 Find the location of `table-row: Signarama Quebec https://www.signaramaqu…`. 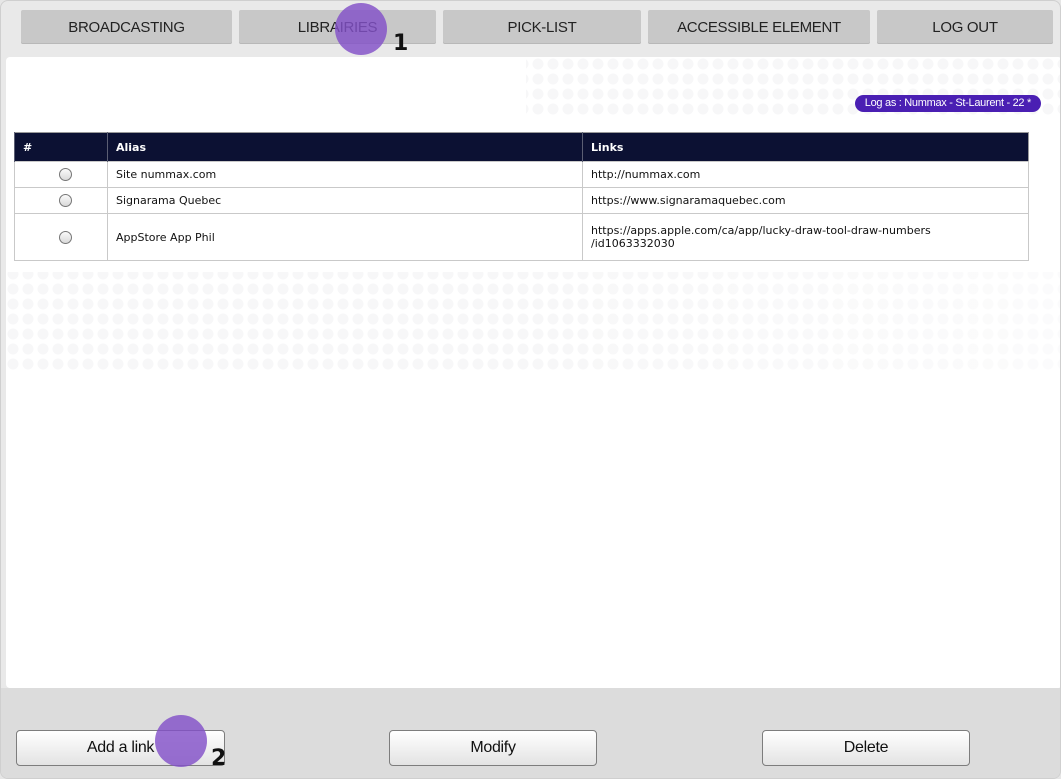

table-row: Signarama Quebec https://www.signaramaqu… is located at coordinates (521, 200).